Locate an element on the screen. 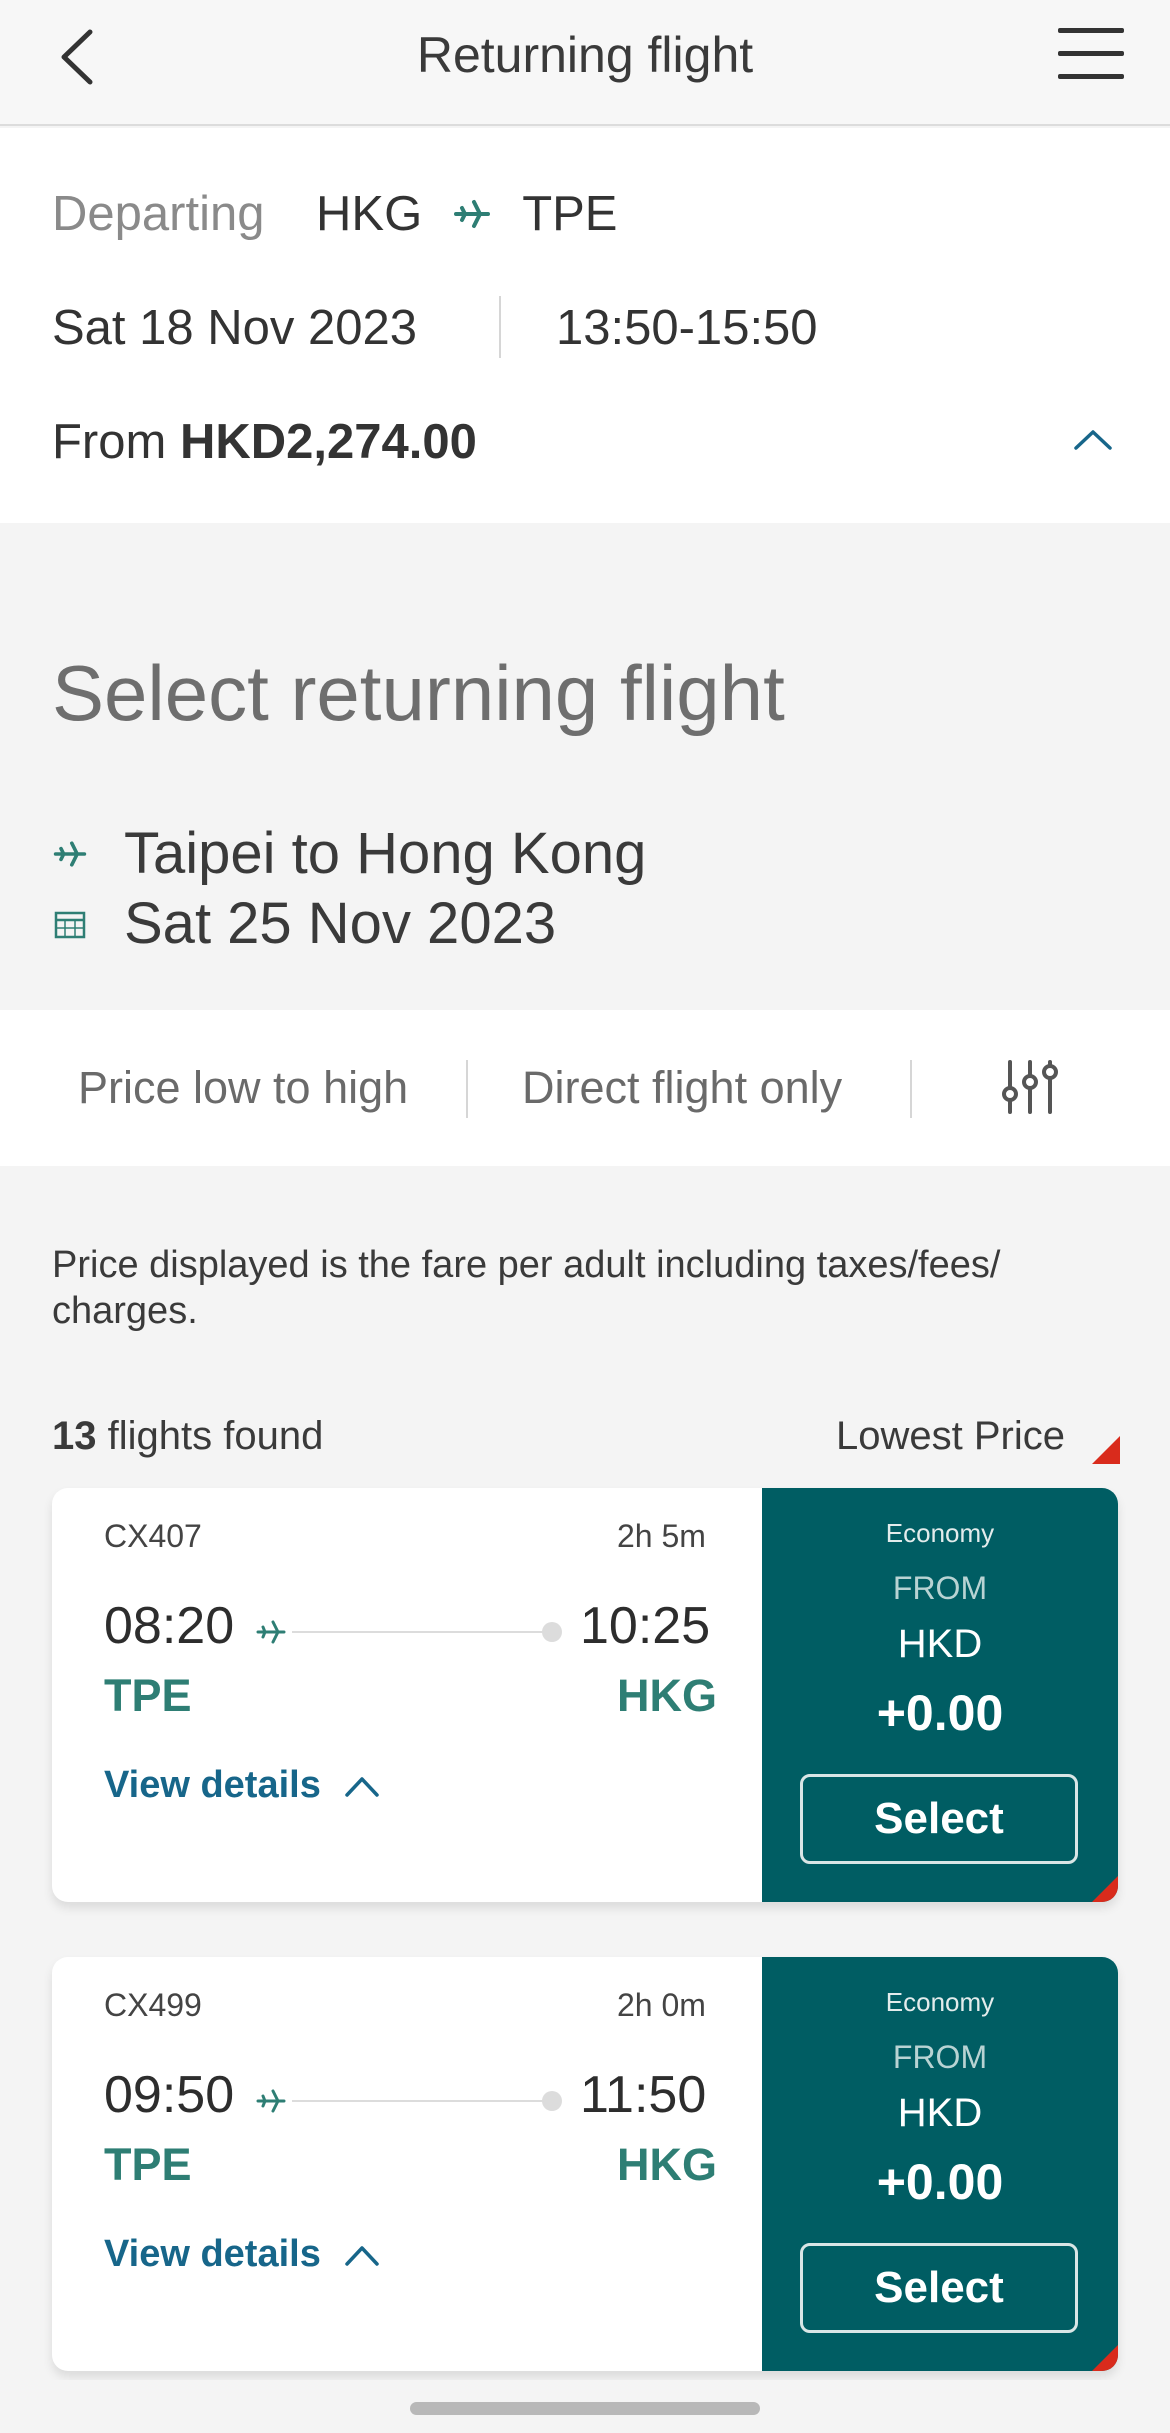 Image resolution: width=1170 pixels, height=2433 pixels. flights-count-number: 13 is located at coordinates (74, 1436).